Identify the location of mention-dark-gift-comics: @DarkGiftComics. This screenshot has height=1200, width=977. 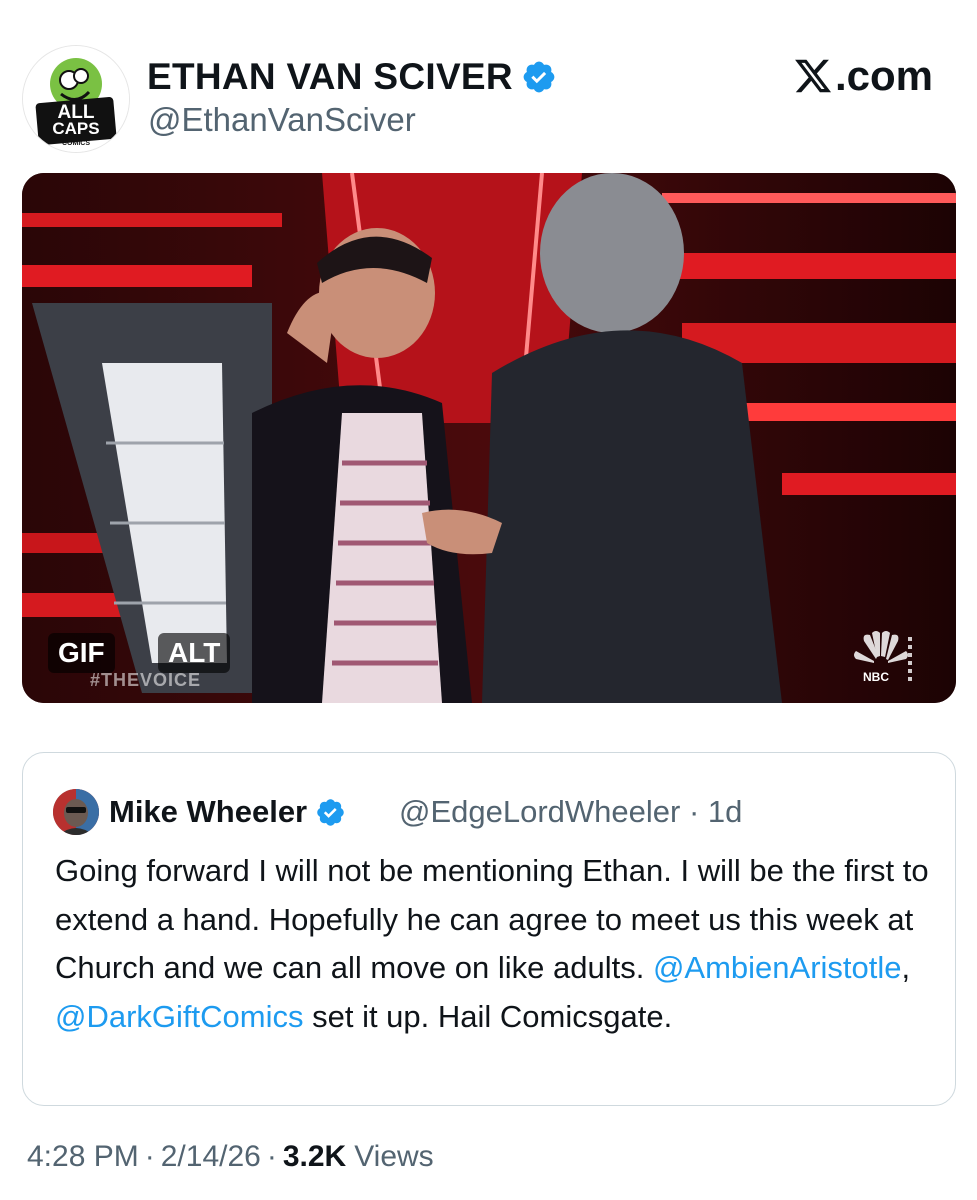
(179, 1016).